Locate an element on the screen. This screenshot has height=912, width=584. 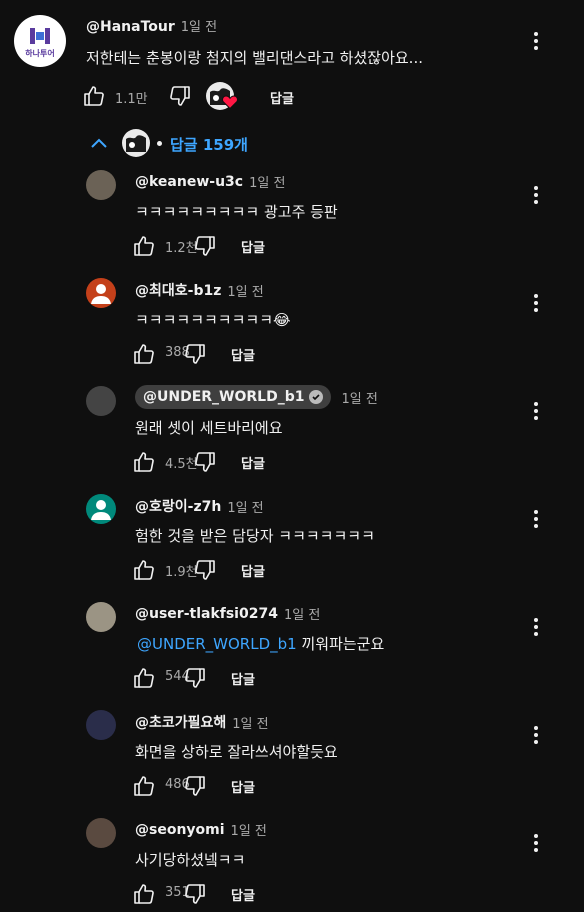
reply-header: @user-tlakfsi0274 1일 전 is located at coordinates (227, 614).